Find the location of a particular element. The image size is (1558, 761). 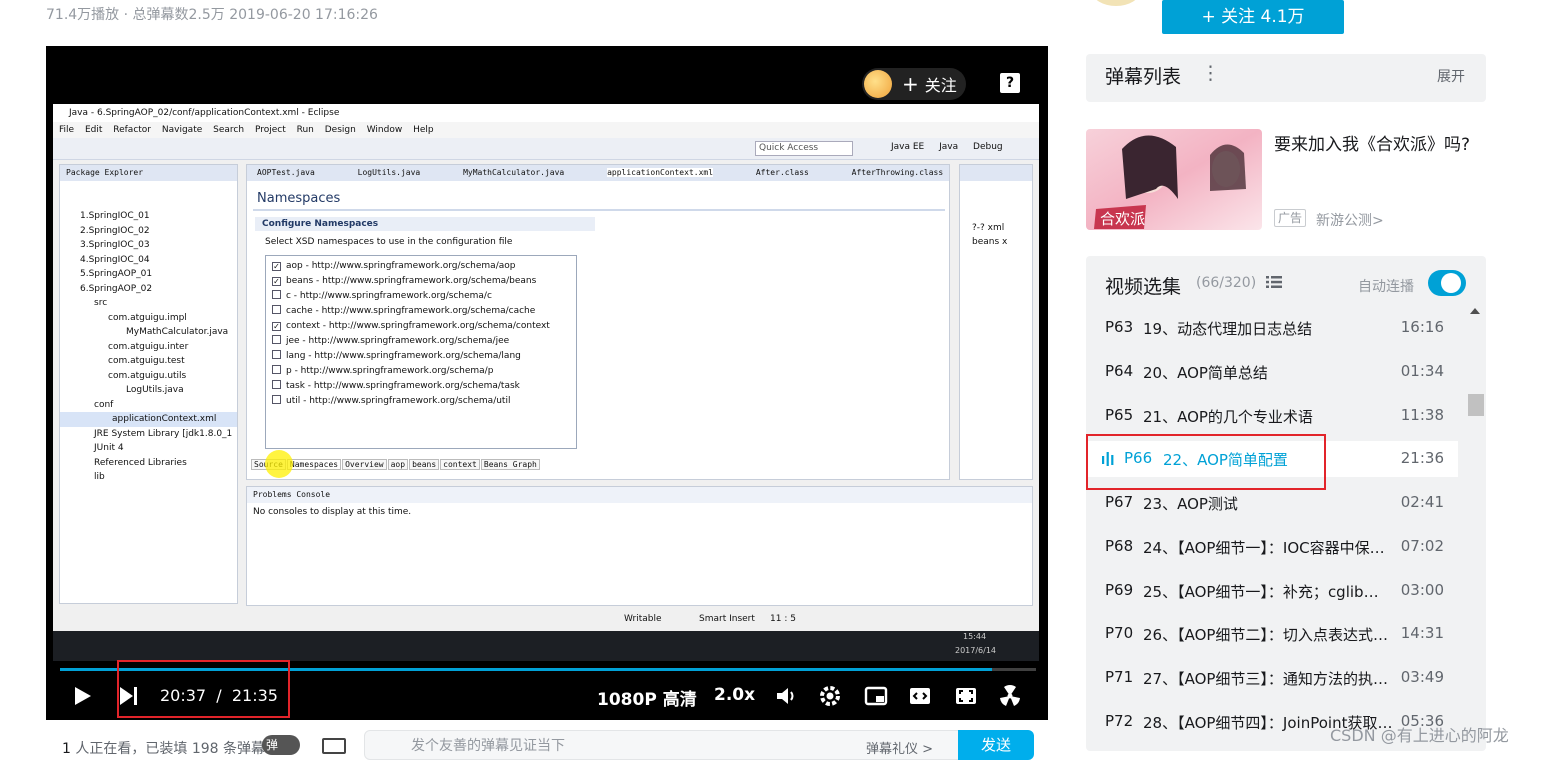

ad-title: 要来加入我《合欢派》吗? is located at coordinates (1372, 142).